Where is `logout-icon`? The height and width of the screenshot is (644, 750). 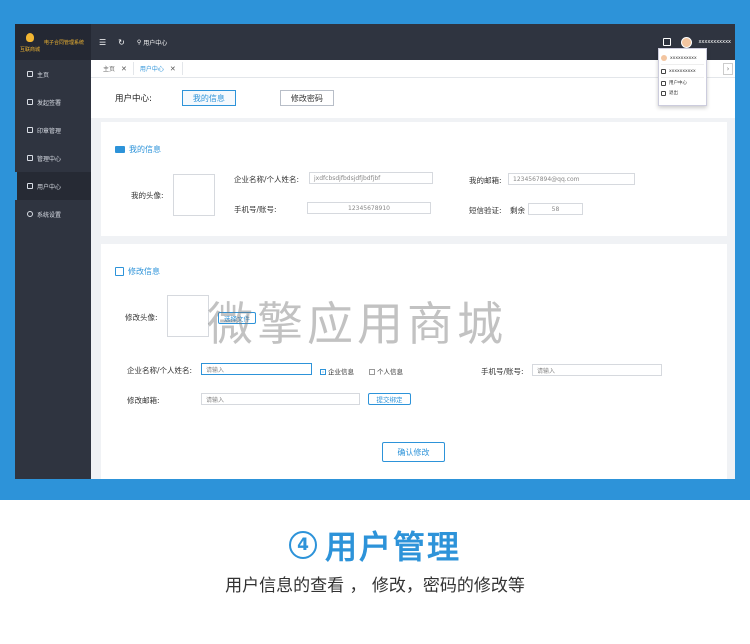
logout-icon is located at coordinates (663, 93).